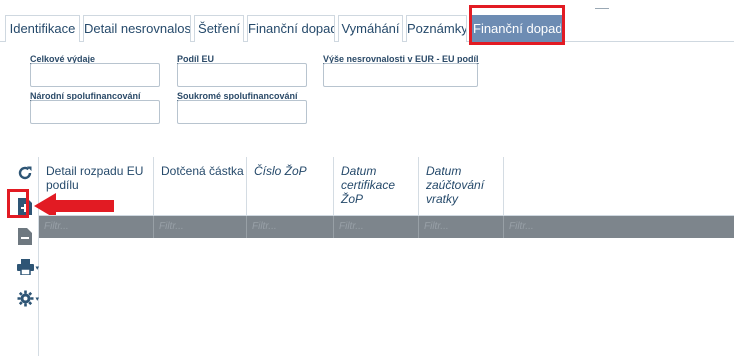  Describe the element at coordinates (95, 112) in the screenshot. I see `narodni-spolufinancovani-field` at that location.